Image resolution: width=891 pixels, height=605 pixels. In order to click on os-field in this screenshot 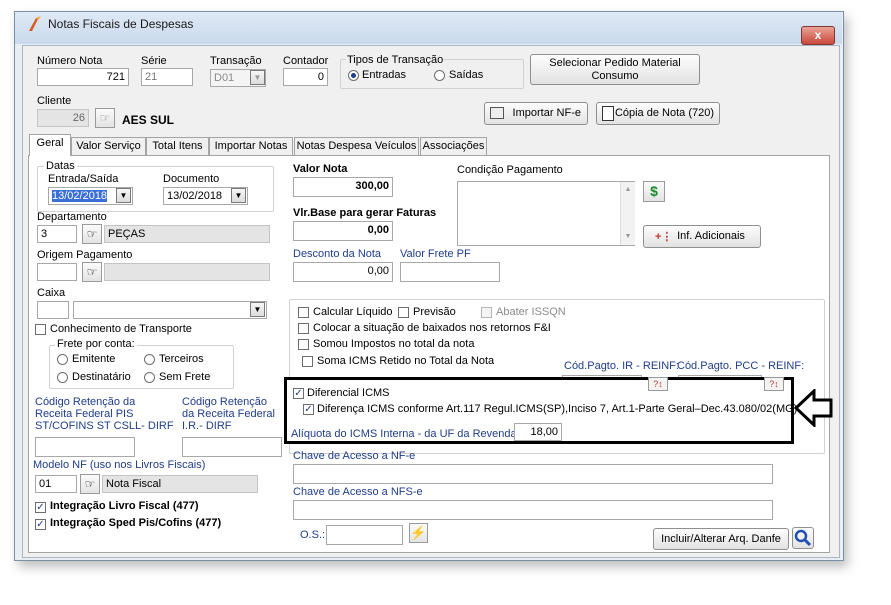, I will do `click(364, 535)`.